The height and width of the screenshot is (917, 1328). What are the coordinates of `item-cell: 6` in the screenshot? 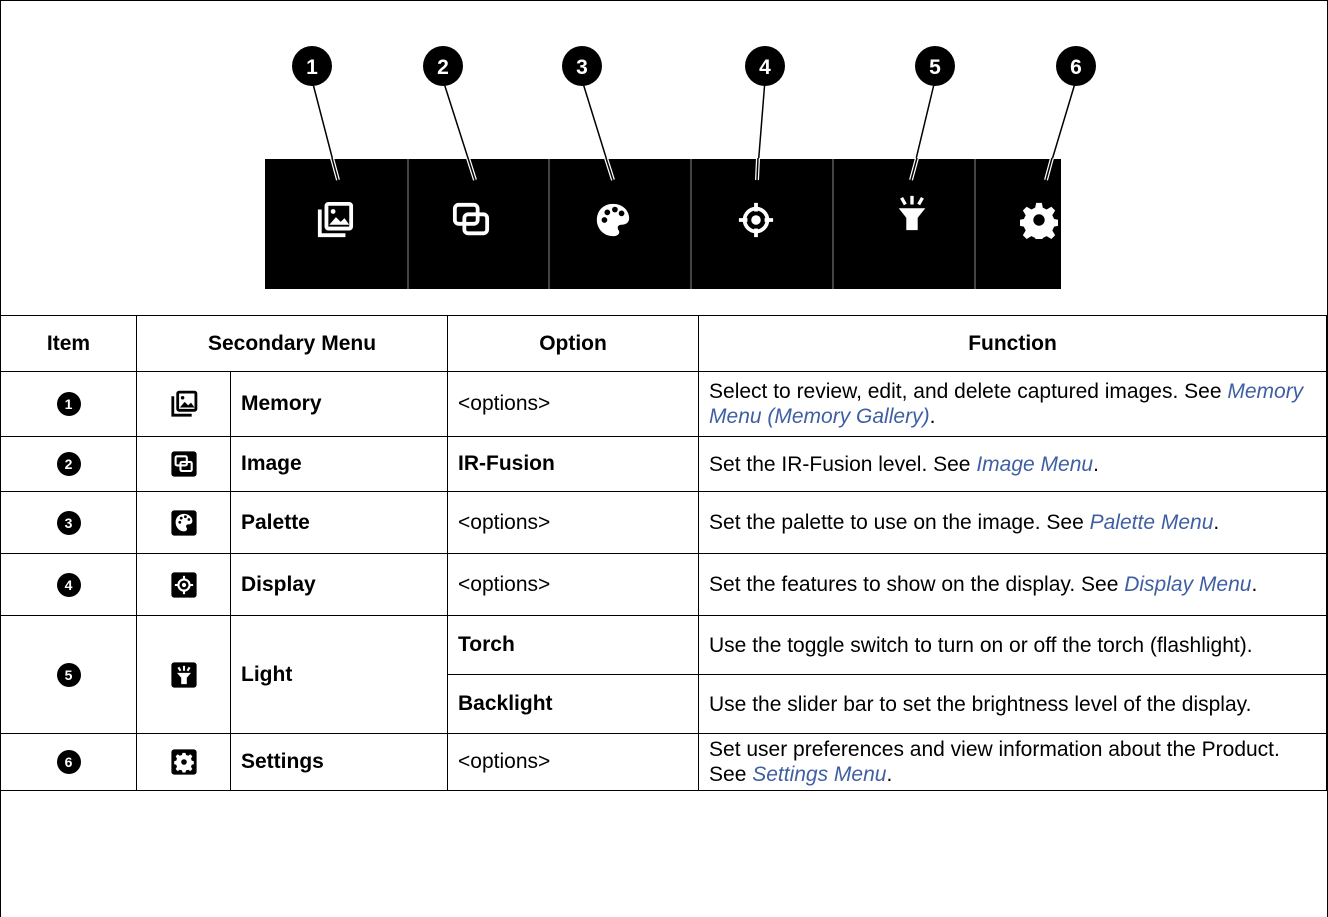 It's located at (68, 762).